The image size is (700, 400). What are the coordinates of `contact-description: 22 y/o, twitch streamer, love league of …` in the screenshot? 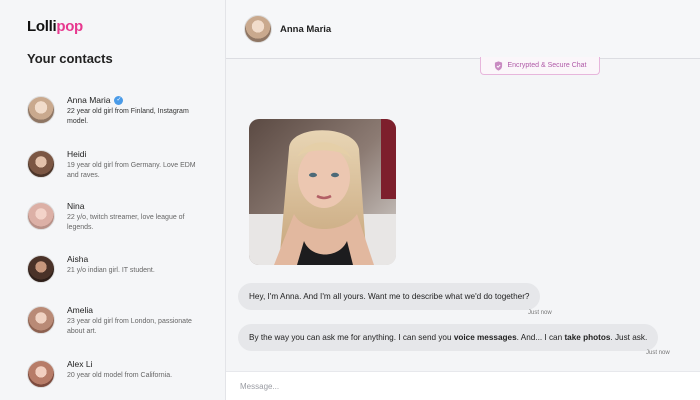 It's located at (126, 222).